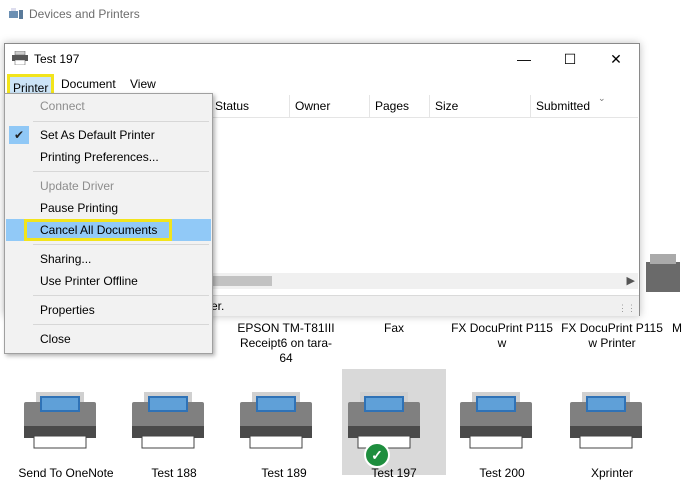 The image size is (684, 481). Describe the element at coordinates (57, 59) in the screenshot. I see `queue-title: Test 197` at that location.